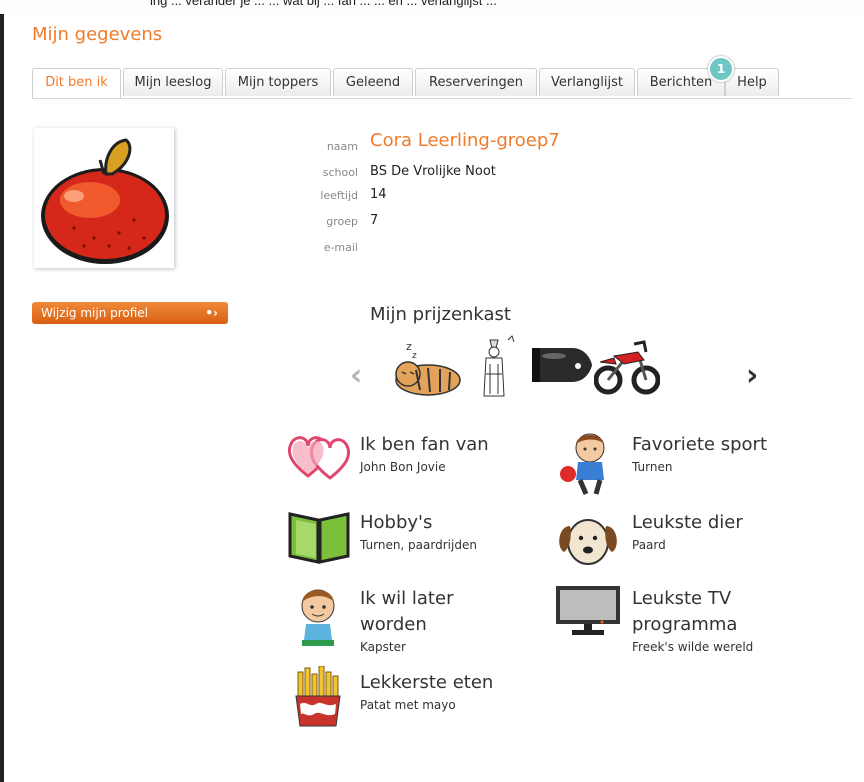 This screenshot has height=782, width=864. What do you see at coordinates (396, 522) in the screenshot?
I see `fav-hobby-title: Hobby's` at bounding box center [396, 522].